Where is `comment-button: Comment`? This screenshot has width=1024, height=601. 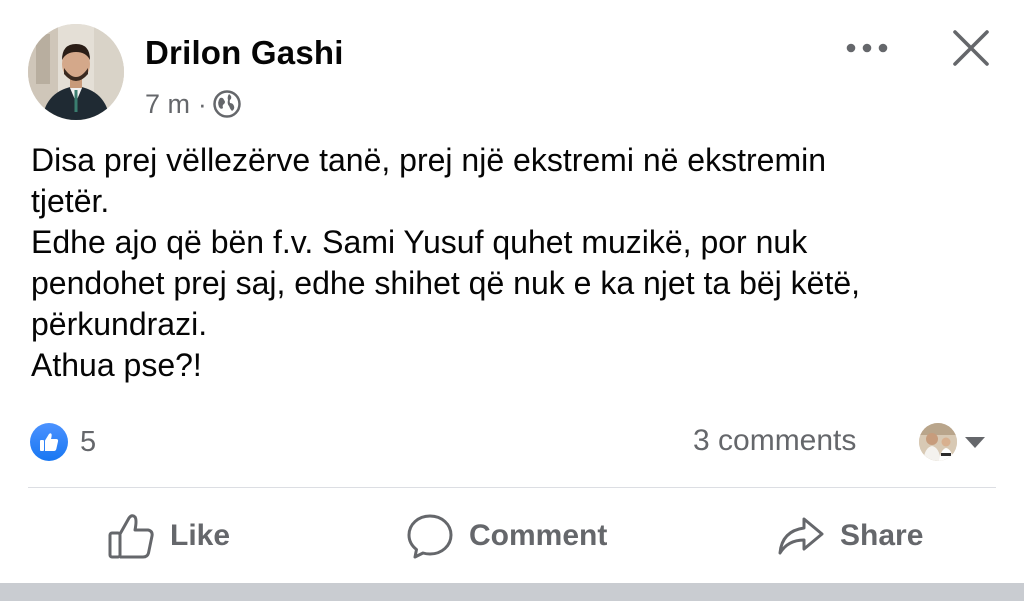 comment-button: Comment is located at coordinates (506, 536).